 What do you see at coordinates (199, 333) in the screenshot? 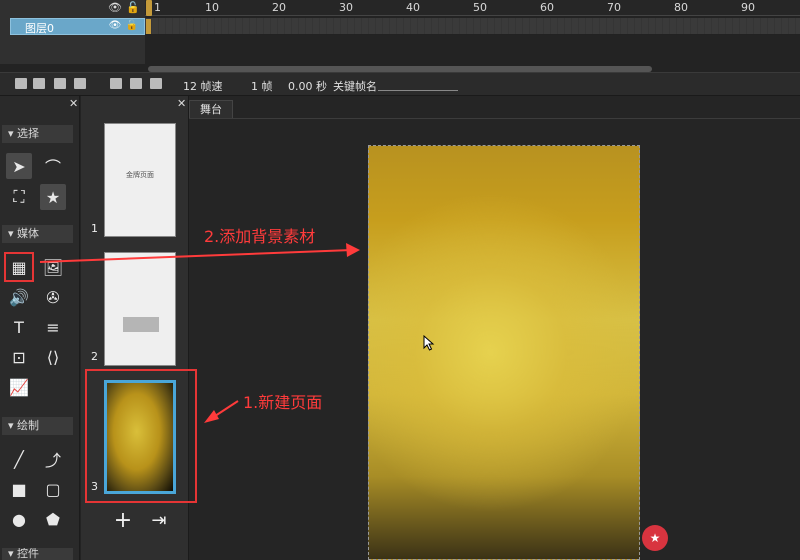
I see `annotation-arrows` at bounding box center [199, 333].